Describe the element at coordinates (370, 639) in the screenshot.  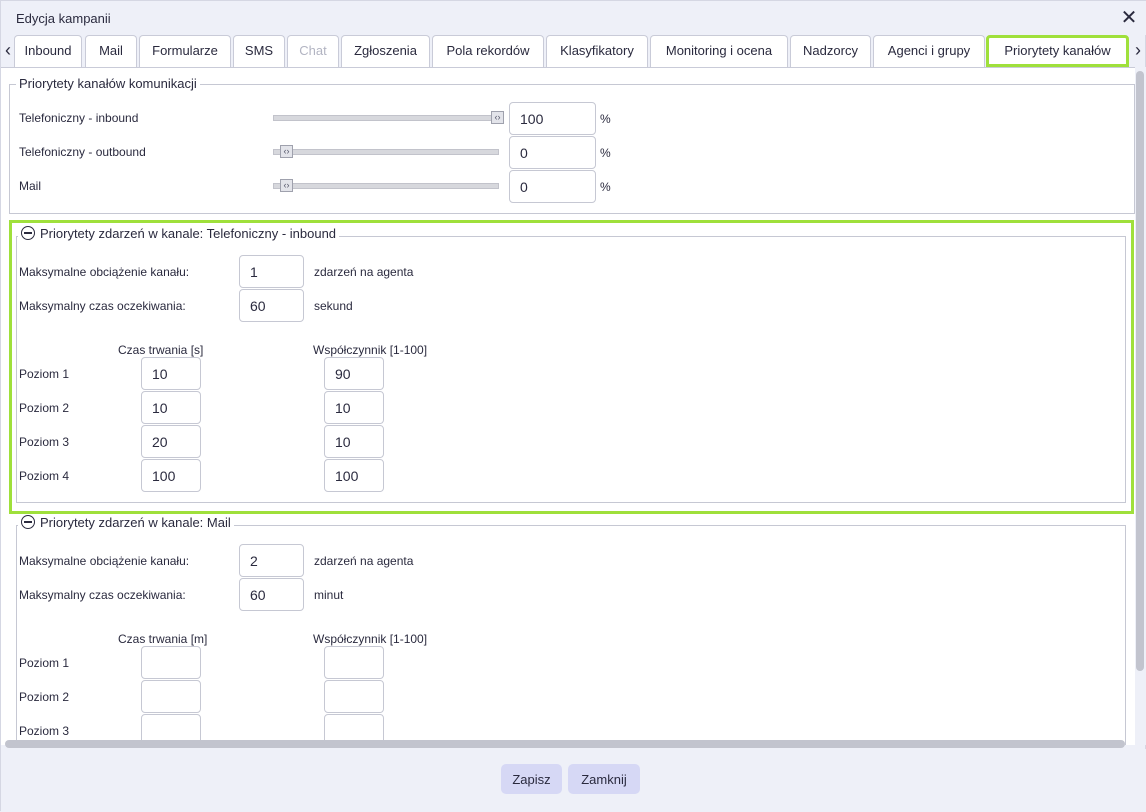
I see `mail-col-factor-header: Współczynnik [1-100]` at that location.